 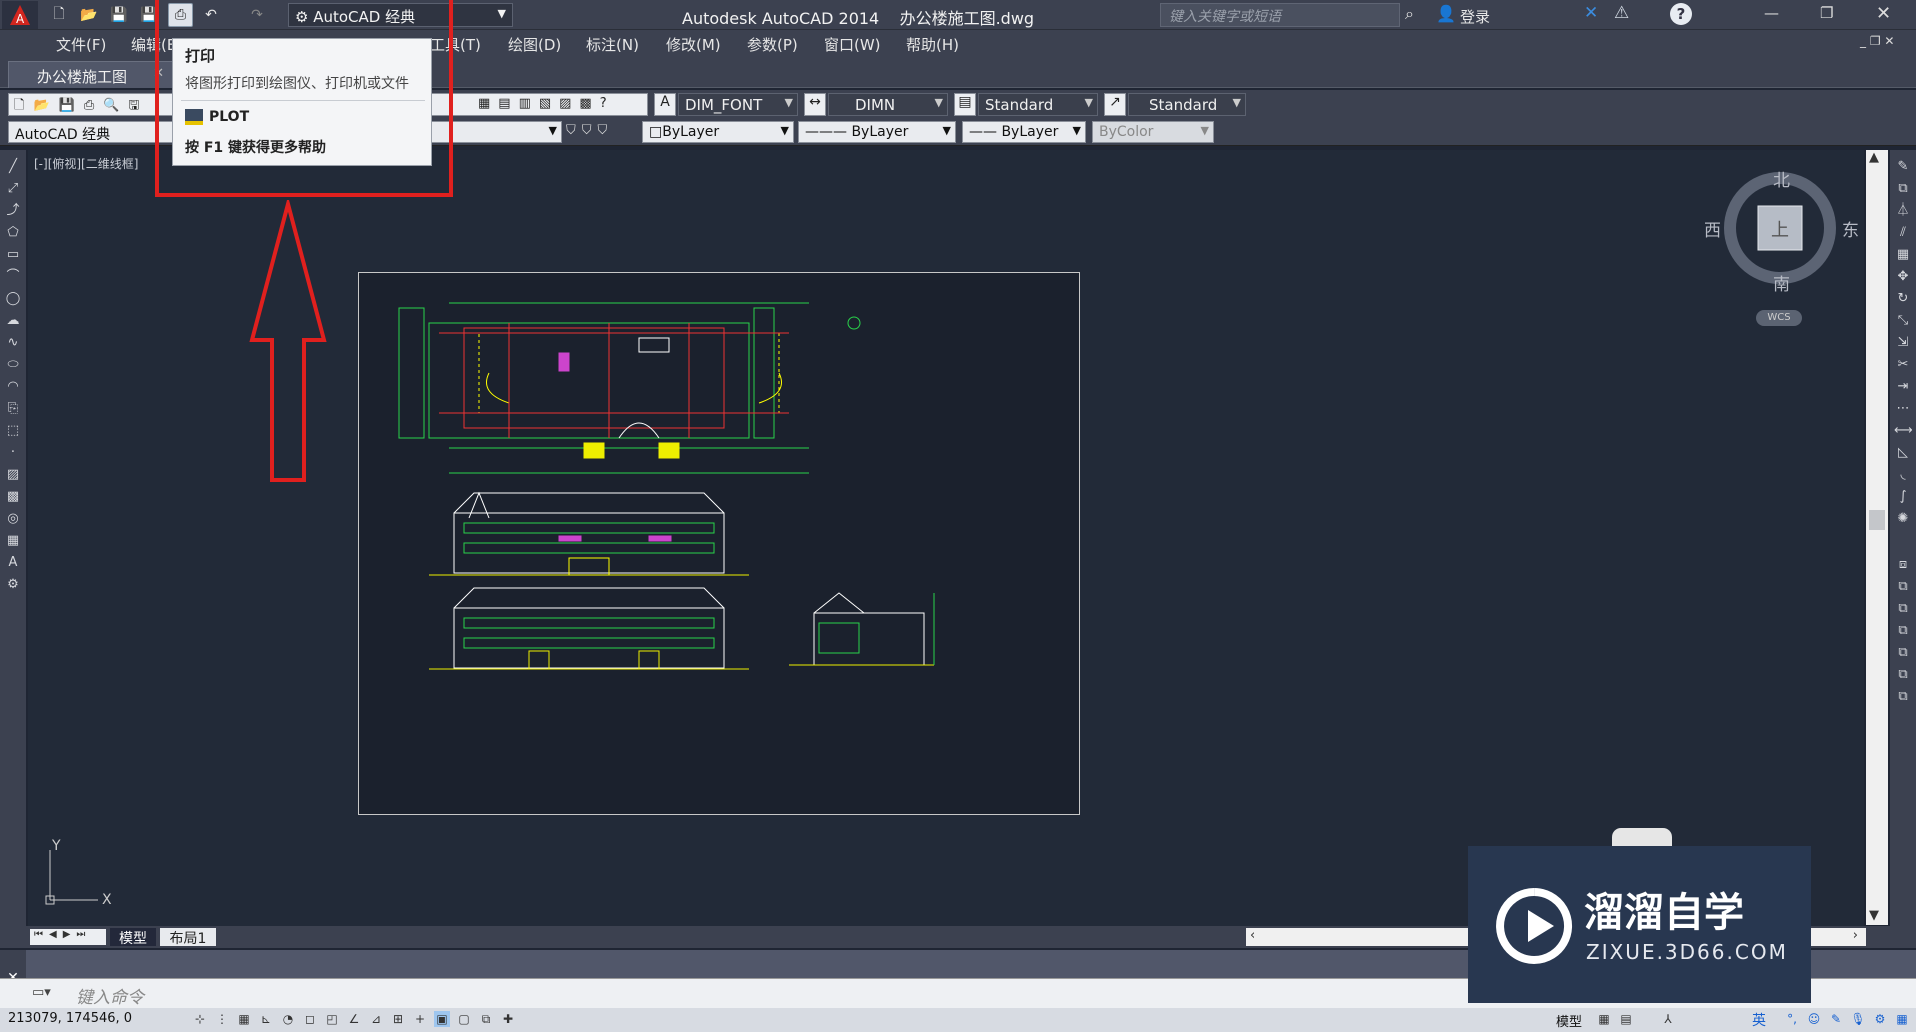 I want to click on close-button: ✕, so click(x=1883, y=13).